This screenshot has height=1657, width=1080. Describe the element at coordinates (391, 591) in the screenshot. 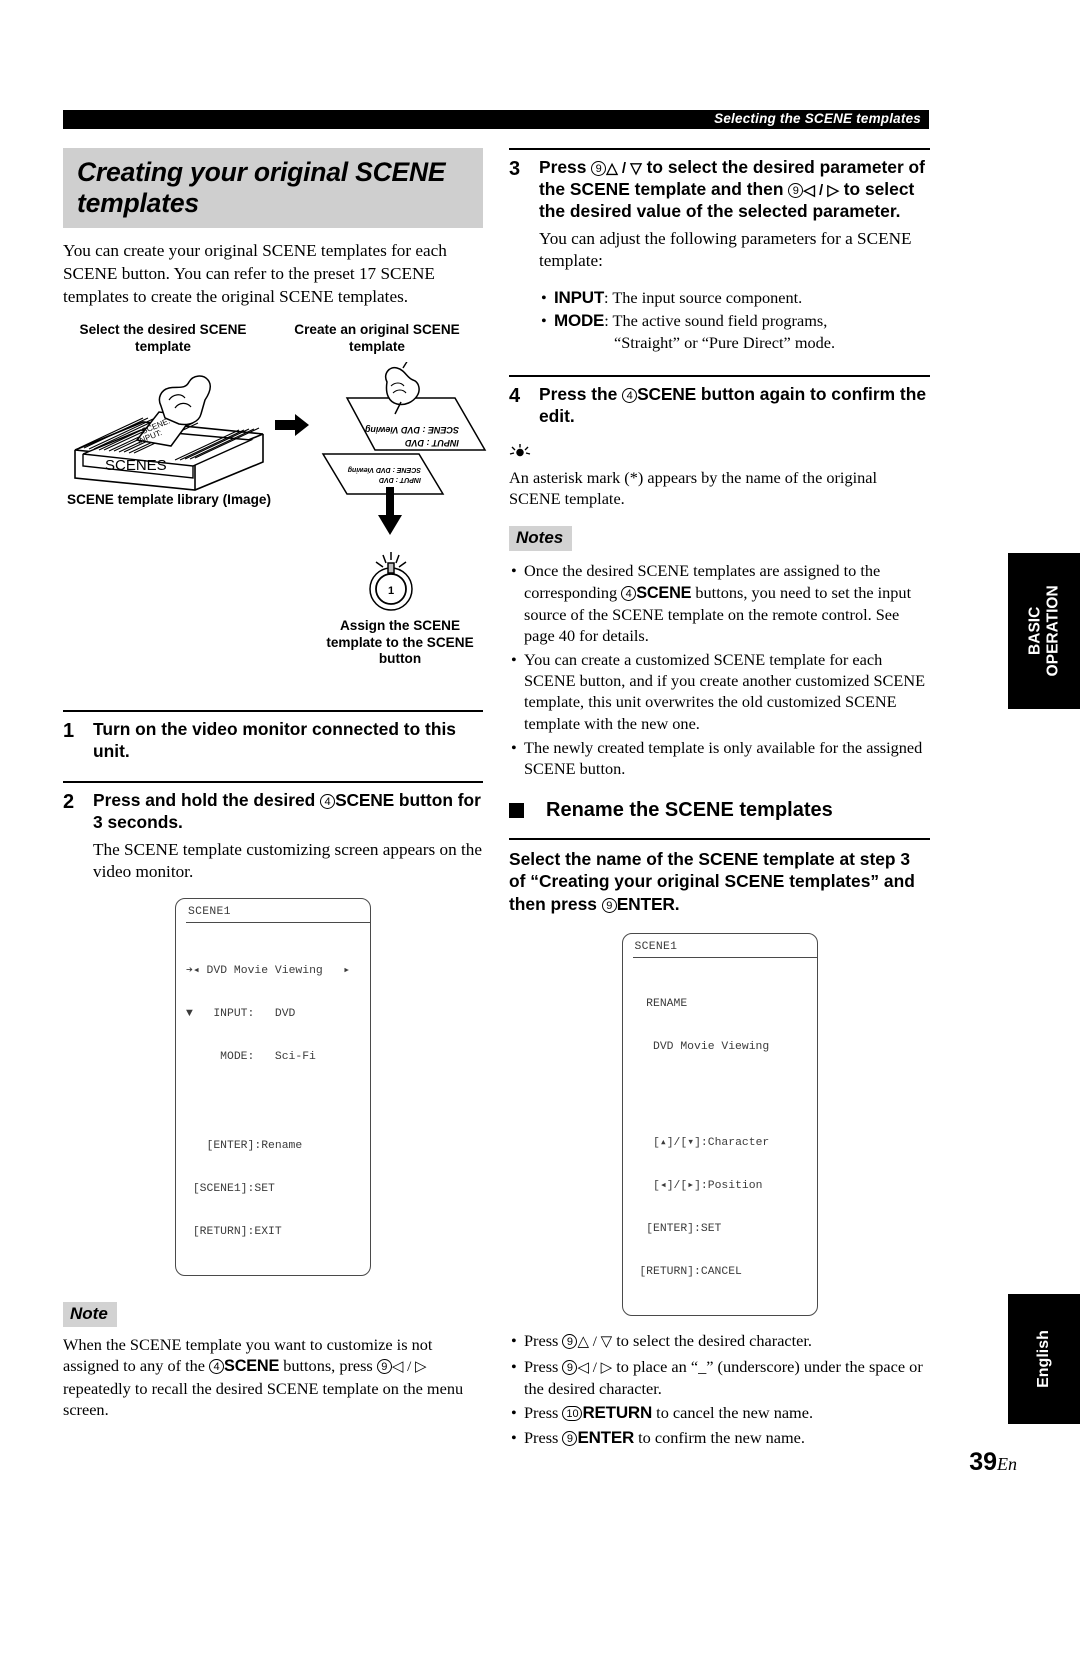

I see `scene-button-number: 1` at that location.